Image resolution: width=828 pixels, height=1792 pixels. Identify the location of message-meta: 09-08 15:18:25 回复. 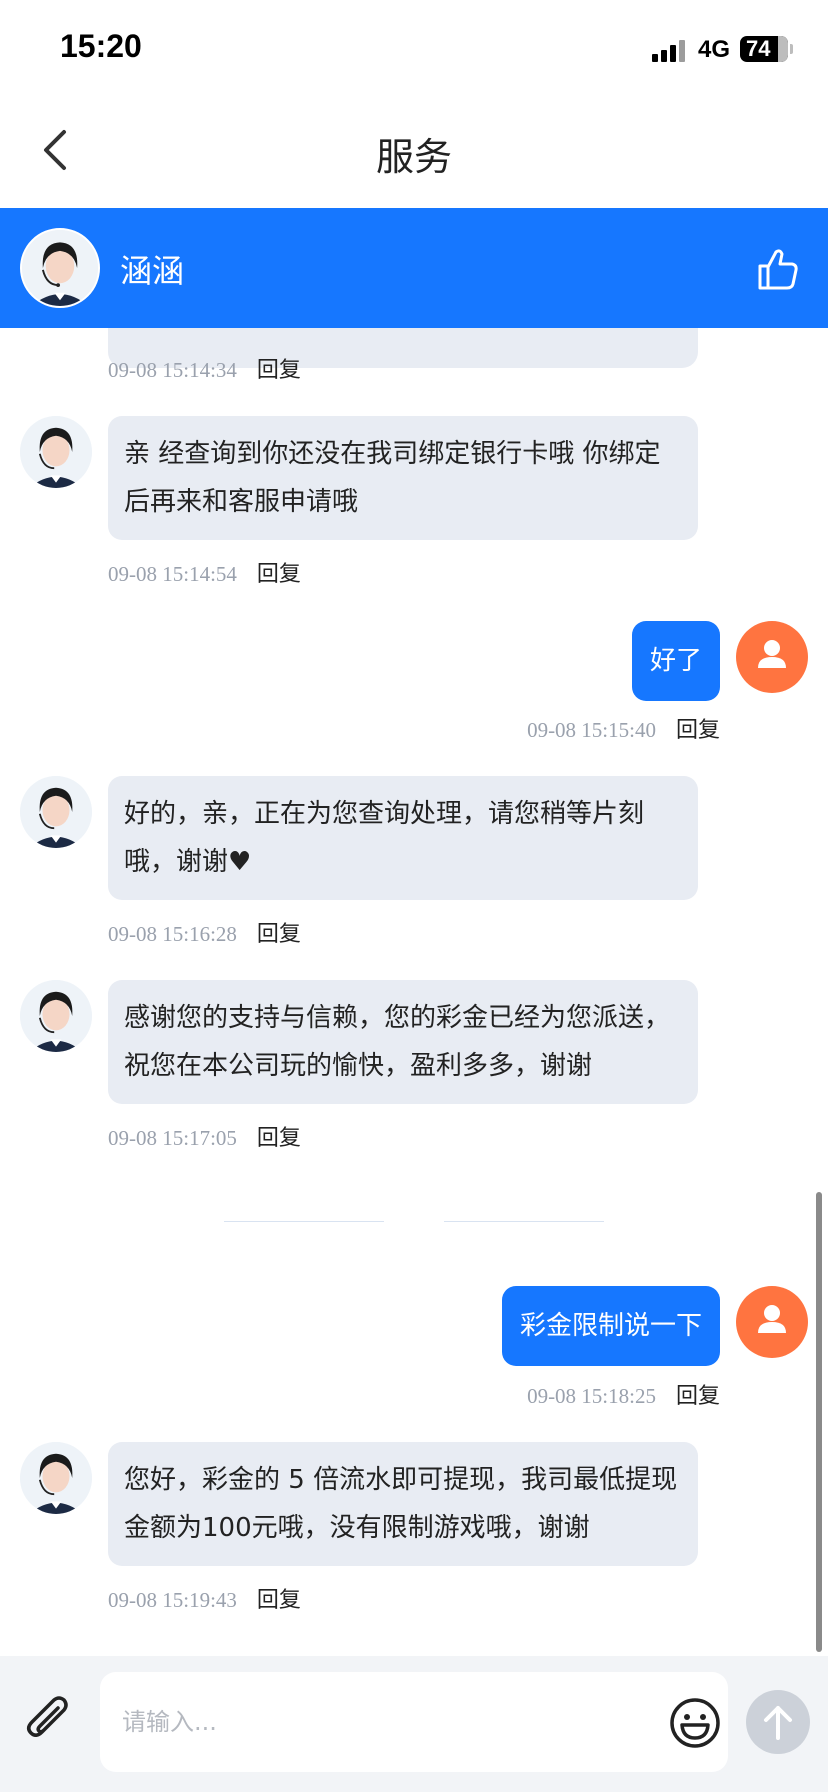
(623, 1394).